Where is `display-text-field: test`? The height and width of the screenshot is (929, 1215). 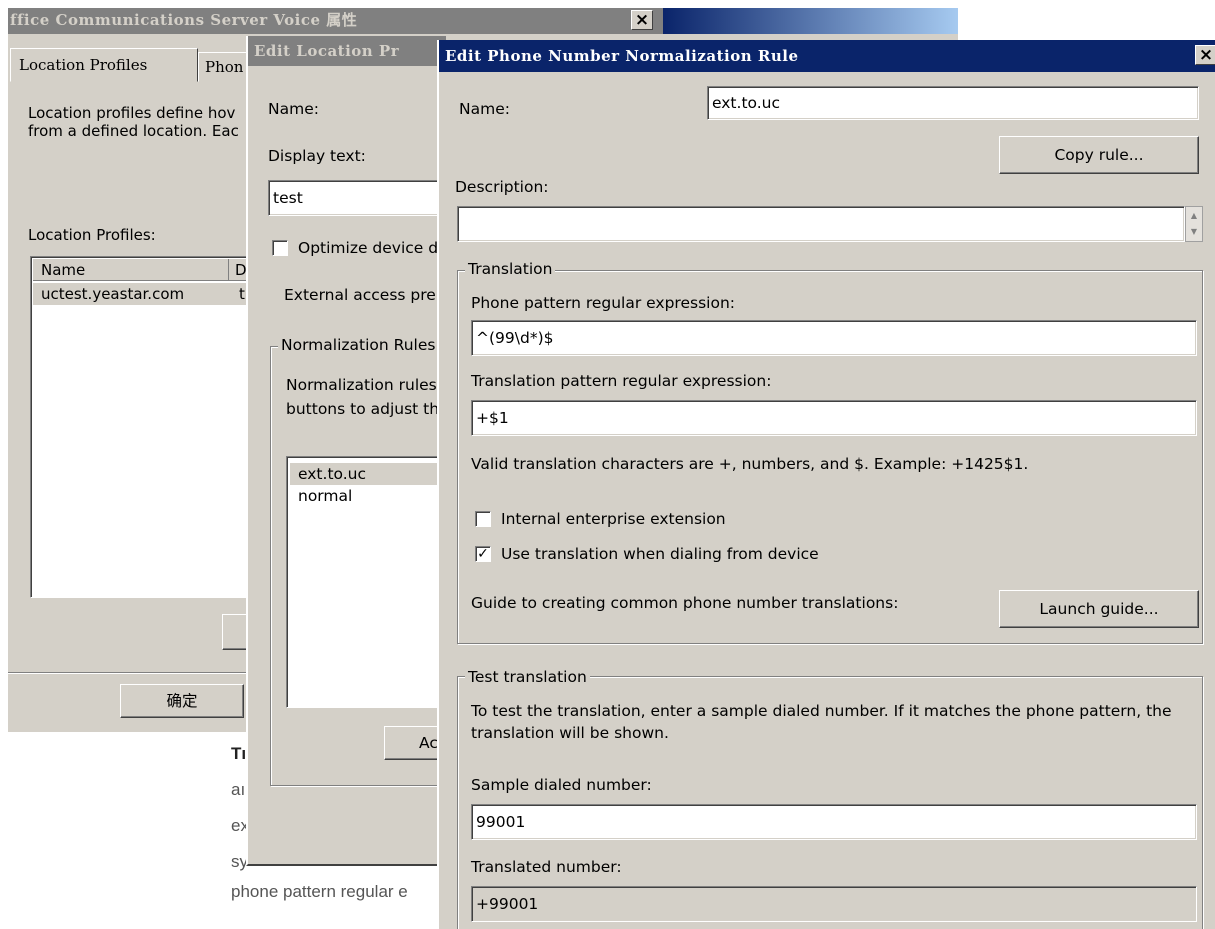 display-text-field: test is located at coordinates (357, 198).